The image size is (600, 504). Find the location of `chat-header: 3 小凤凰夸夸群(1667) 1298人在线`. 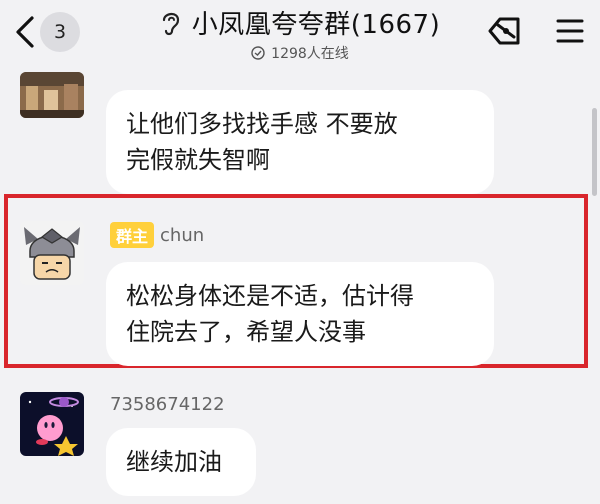

chat-header: 3 小凤凰夸夸群(1667) 1298人在线 is located at coordinates (300, 31).